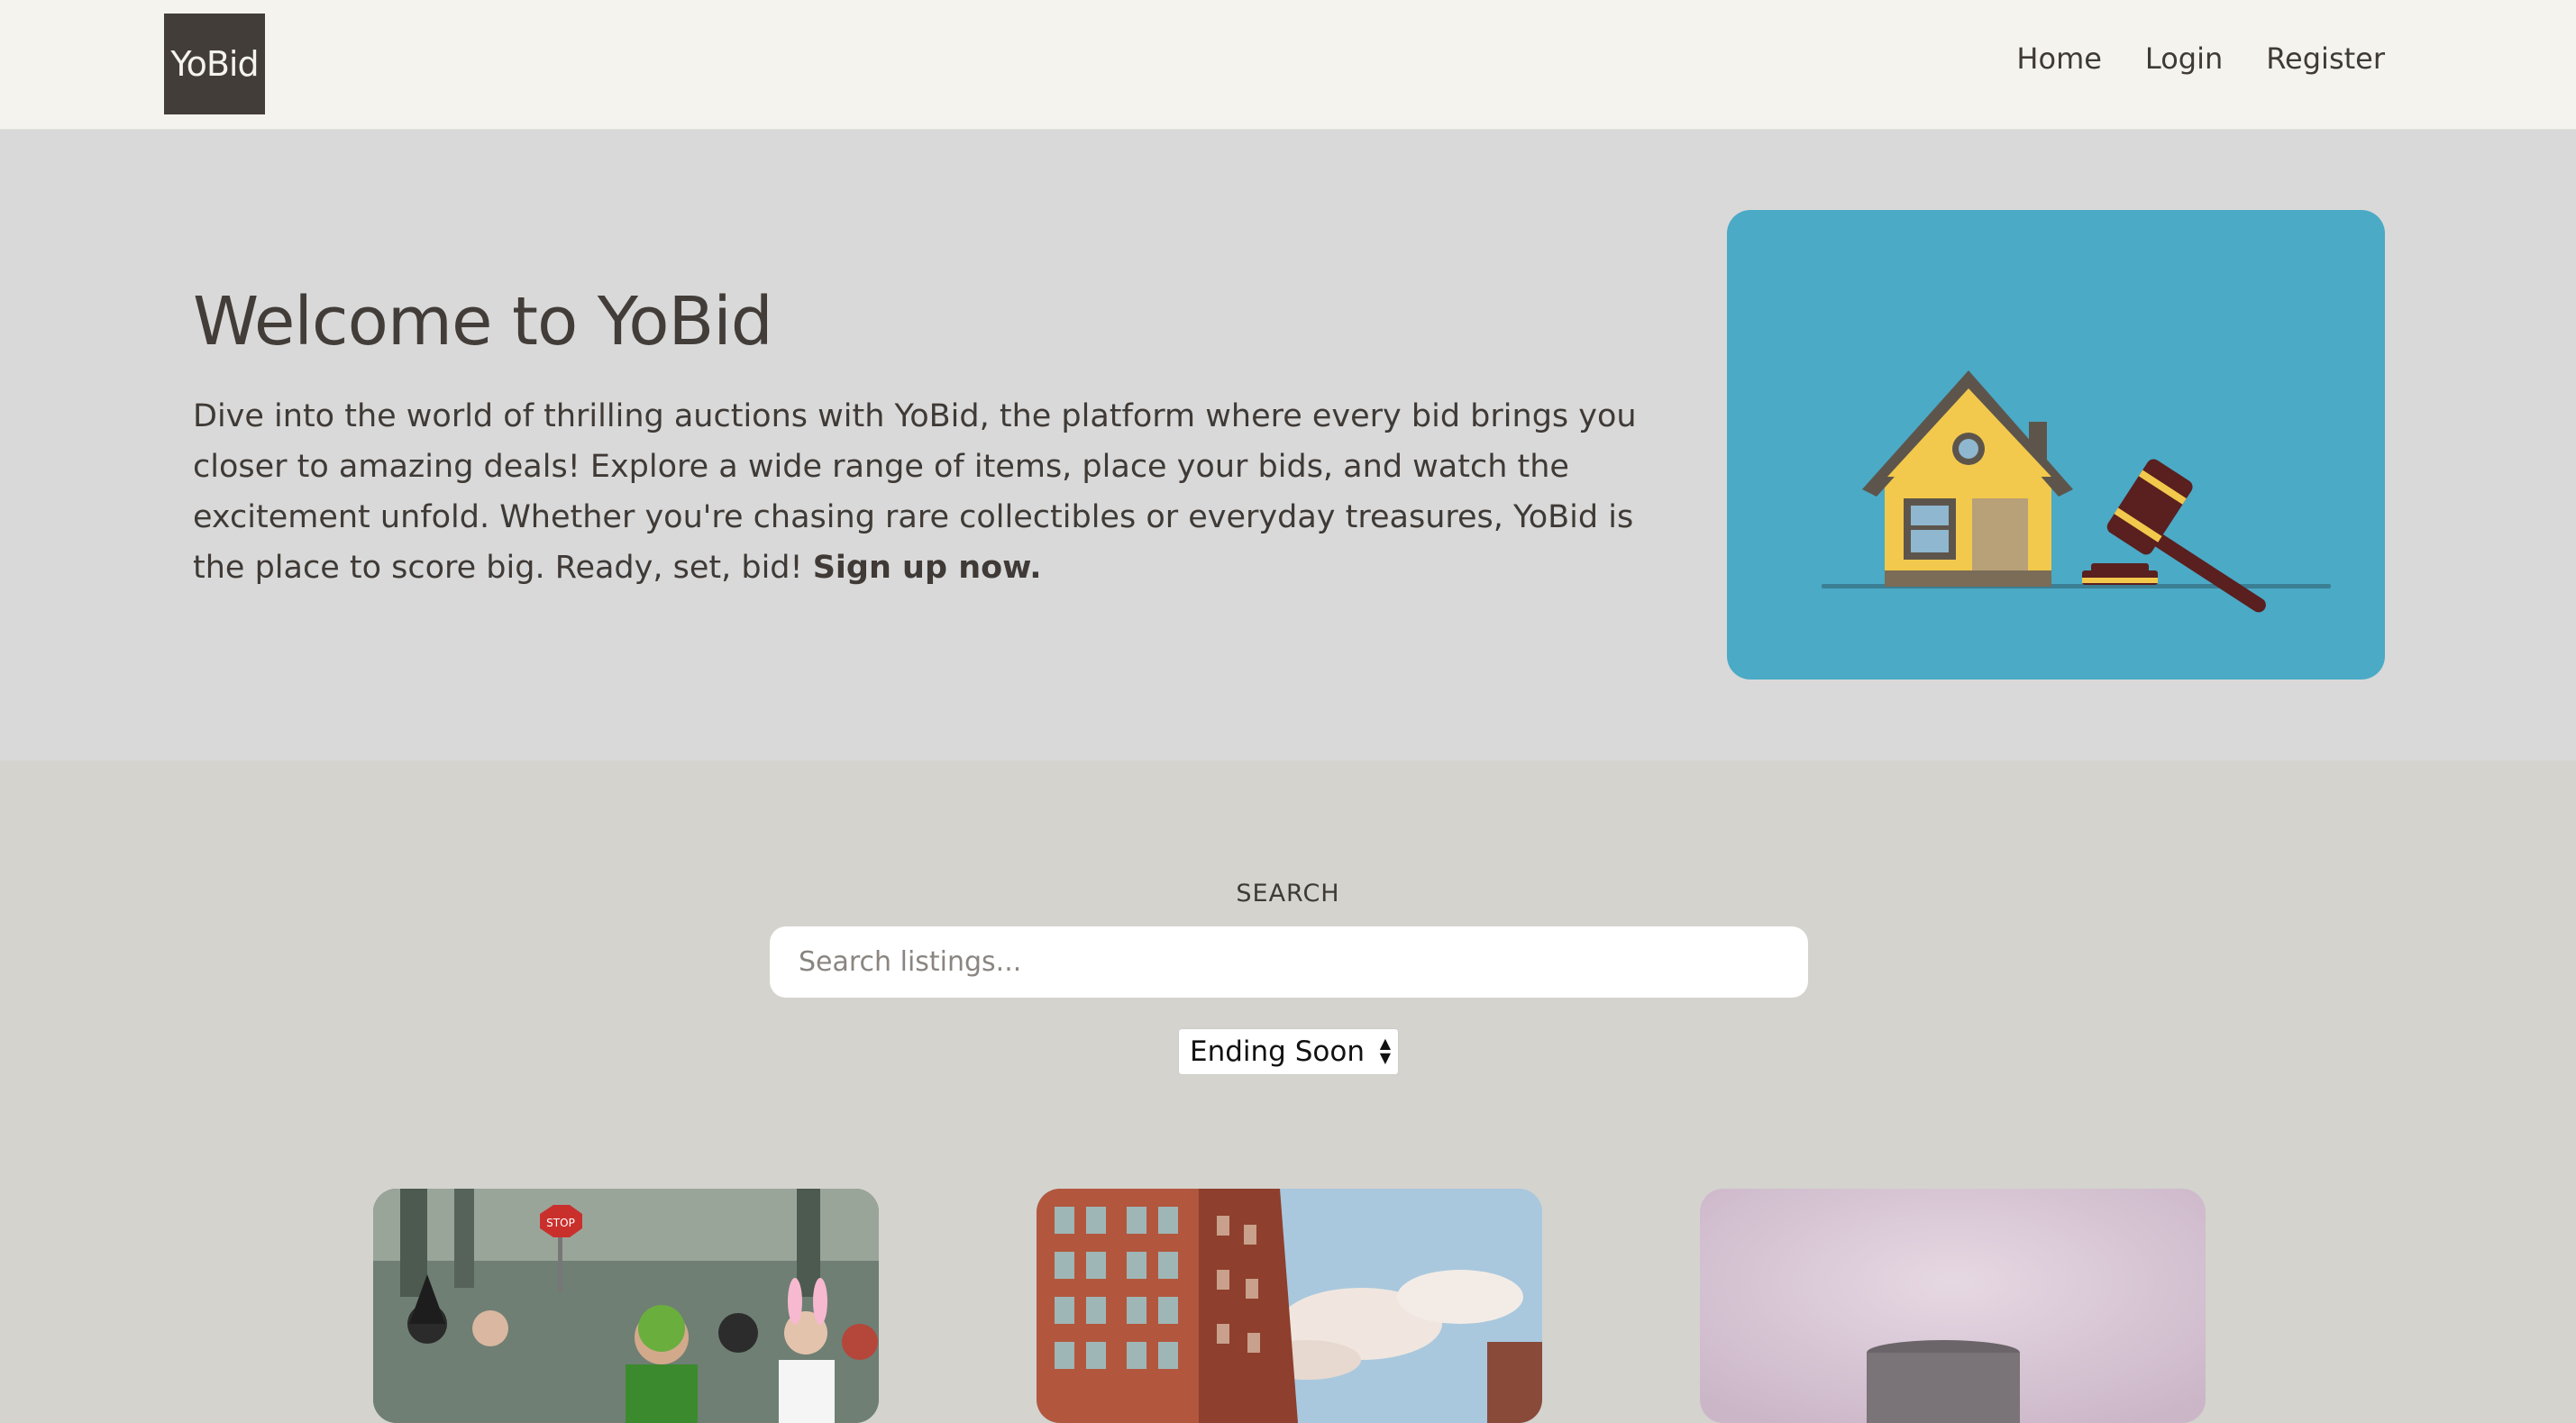  Describe the element at coordinates (1288, 65) in the screenshot. I see `navbar: YoBid Home Login Register` at that location.